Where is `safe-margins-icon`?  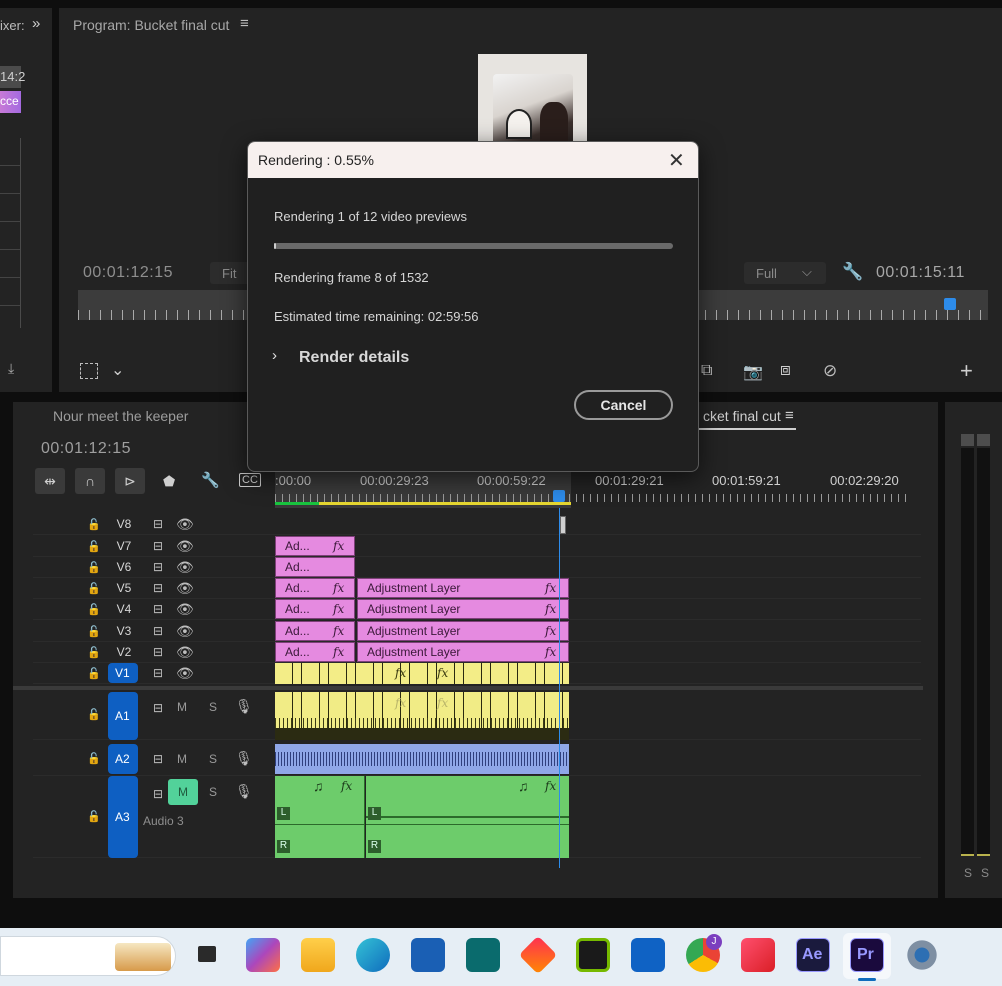 safe-margins-icon is located at coordinates (89, 371).